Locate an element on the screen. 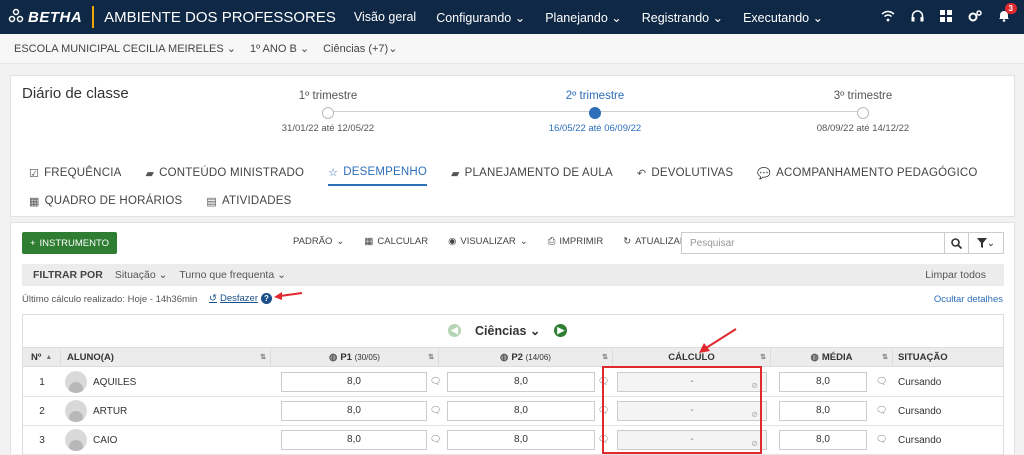  clear-filters-link: Limpar todos is located at coordinates (955, 275).